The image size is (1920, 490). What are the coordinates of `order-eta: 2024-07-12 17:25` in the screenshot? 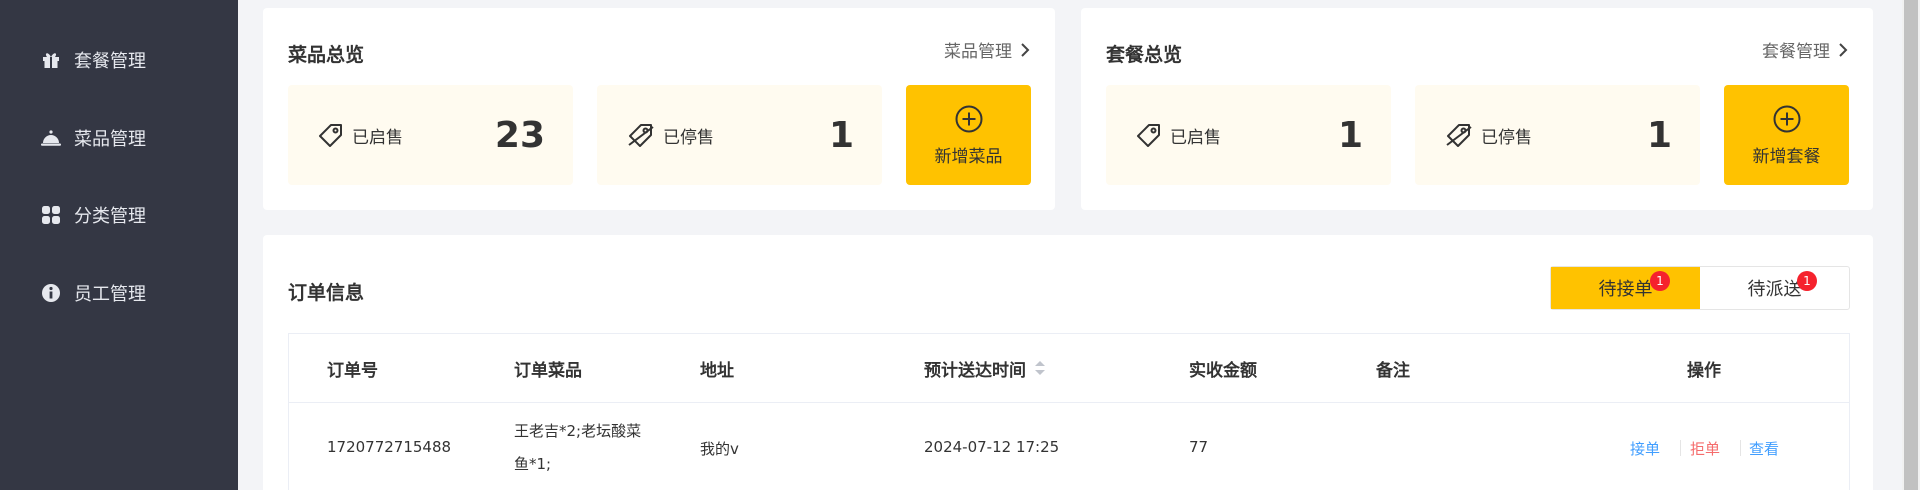 It's located at (992, 447).